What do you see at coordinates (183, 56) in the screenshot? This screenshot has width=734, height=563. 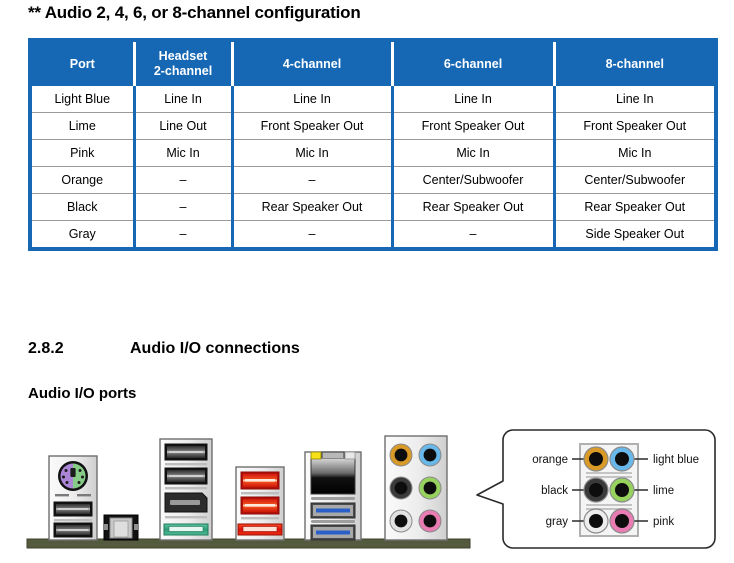 I see `column-header-headset-line1: Headset` at bounding box center [183, 56].